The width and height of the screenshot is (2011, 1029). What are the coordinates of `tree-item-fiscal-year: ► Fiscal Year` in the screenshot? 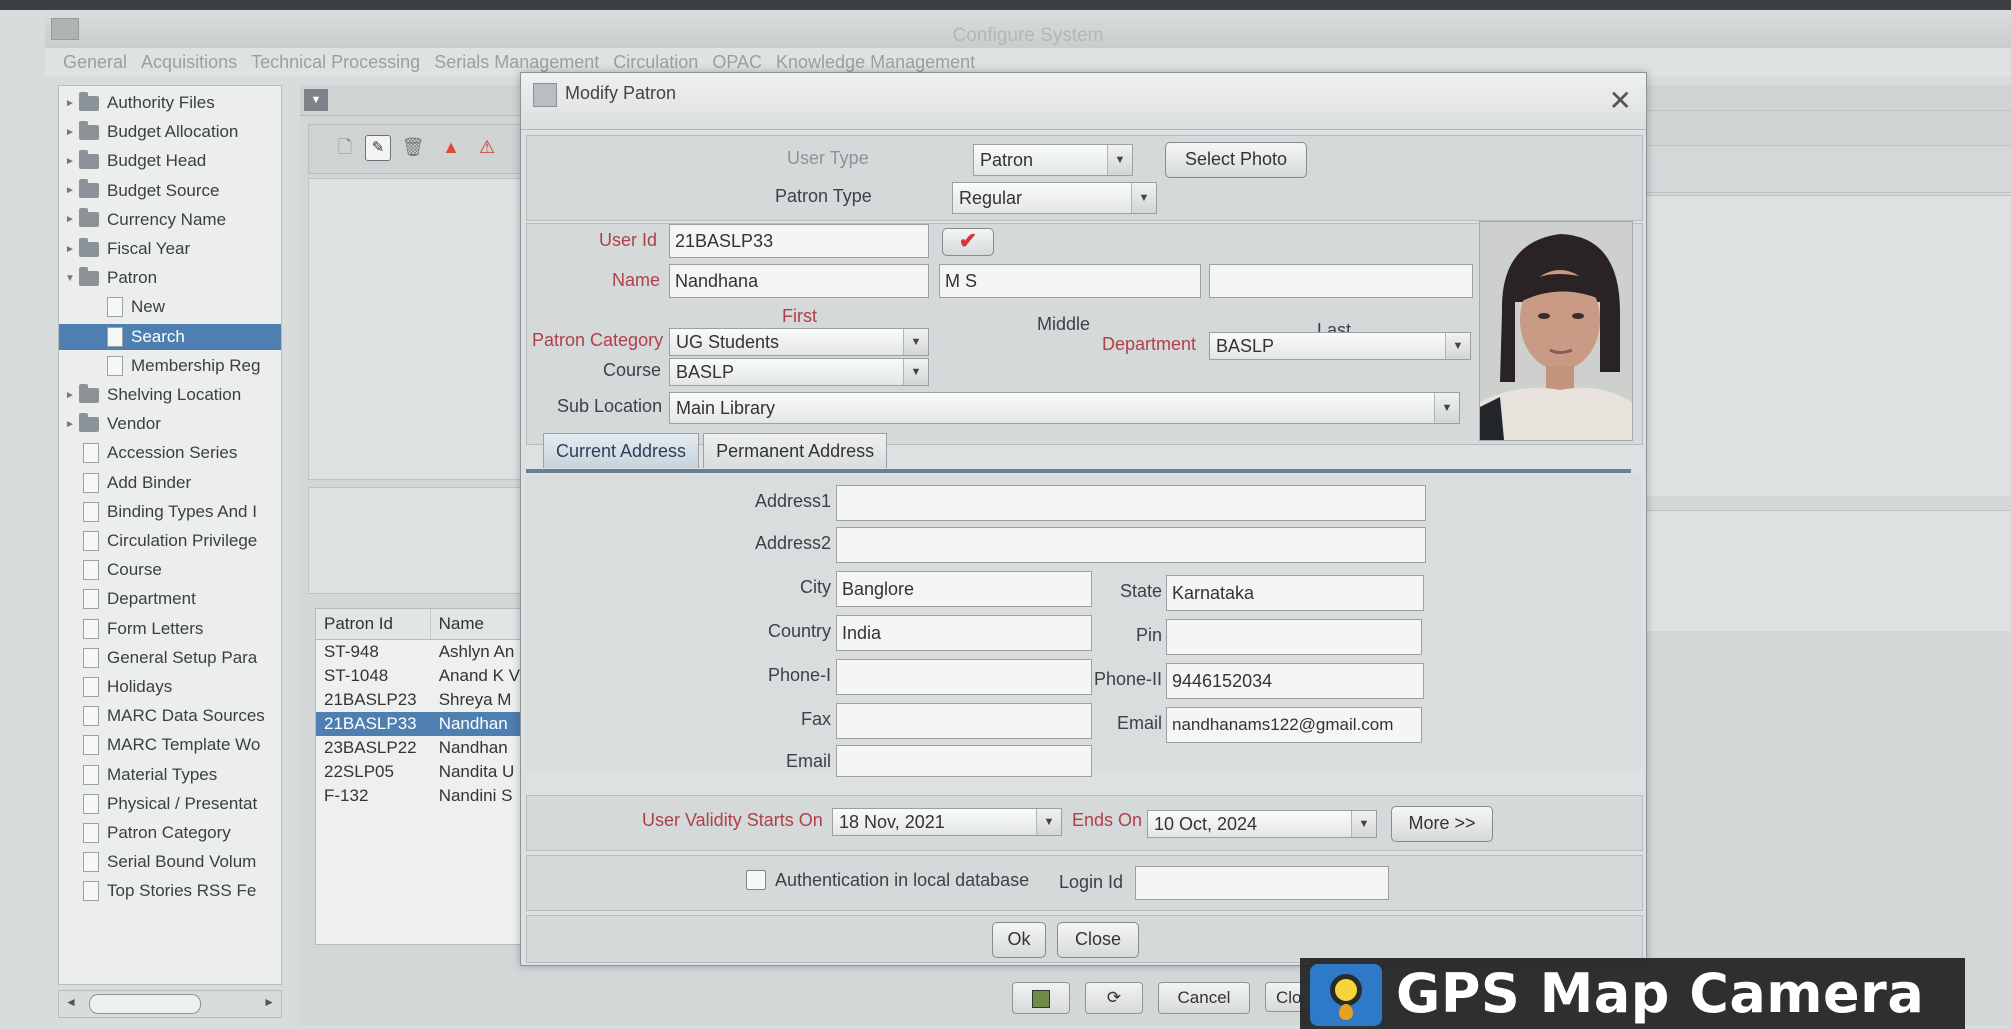 It's located at (170, 249).